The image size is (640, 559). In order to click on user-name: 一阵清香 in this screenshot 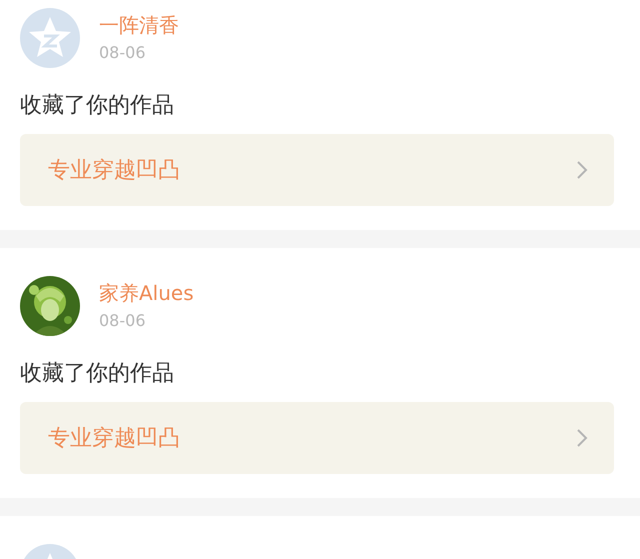, I will do `click(139, 25)`.